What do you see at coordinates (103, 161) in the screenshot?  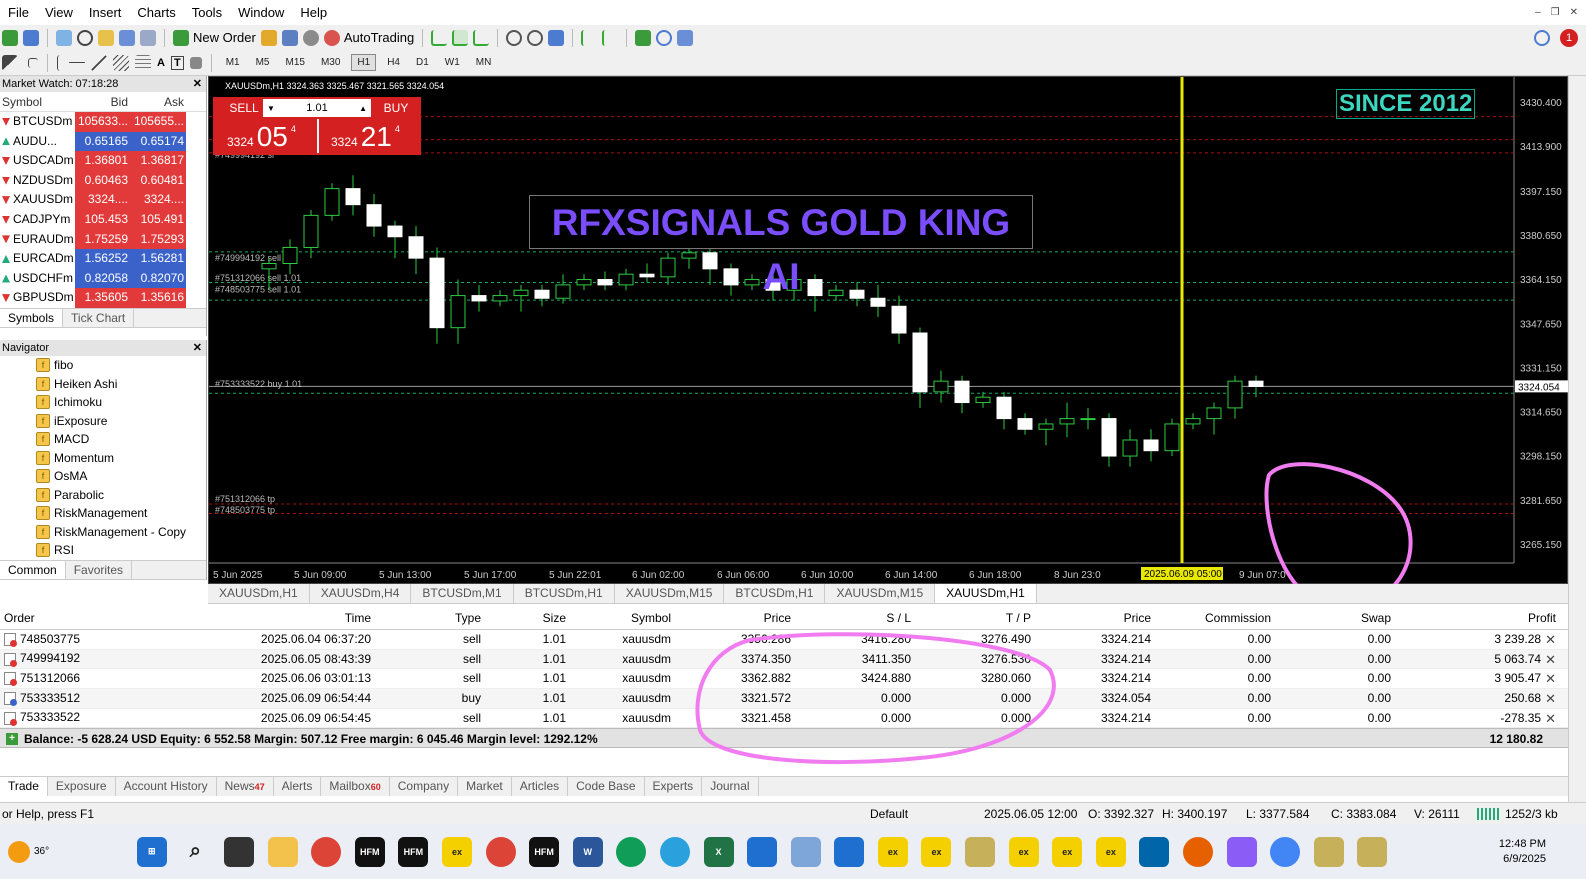 I see `market-watch-row: USDCADm 1.36801 1.36817` at bounding box center [103, 161].